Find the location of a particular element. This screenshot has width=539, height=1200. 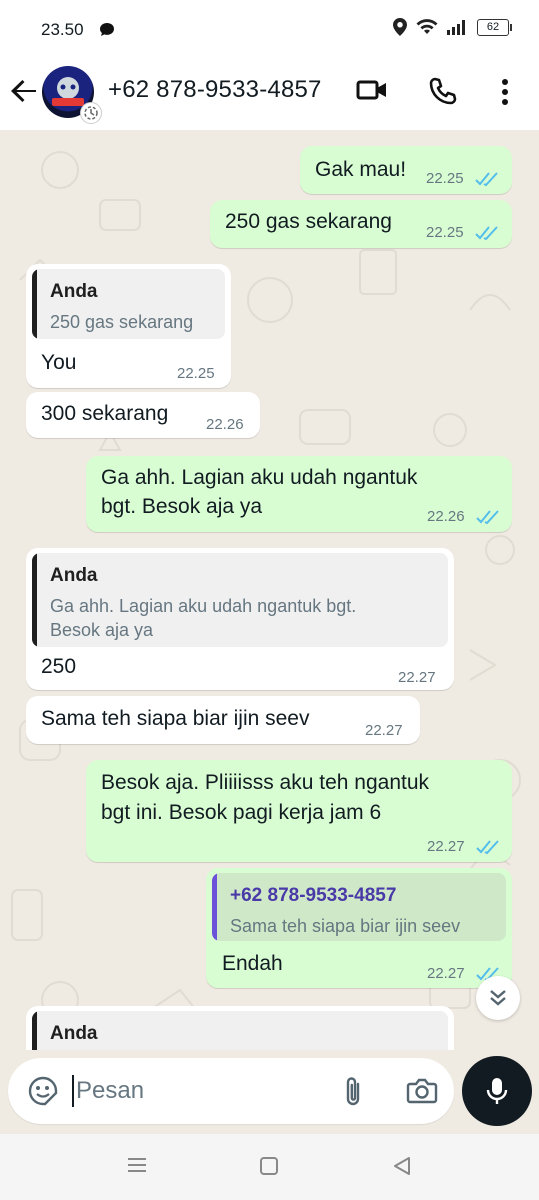

message-text: Sama teh siapa biar ijin seev is located at coordinates (175, 718).